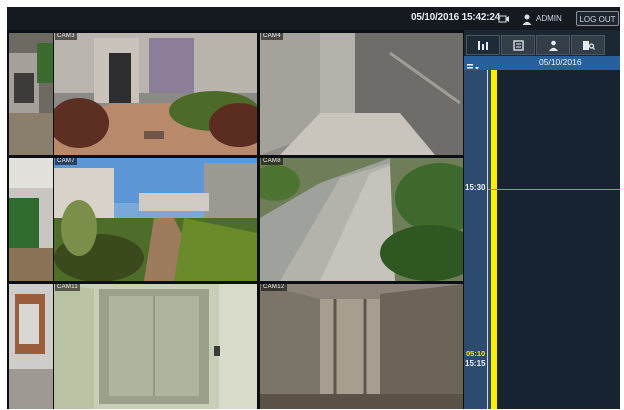 The width and height of the screenshot is (624, 410). What do you see at coordinates (487, 239) in the screenshot?
I see `time-axis-line` at bounding box center [487, 239].